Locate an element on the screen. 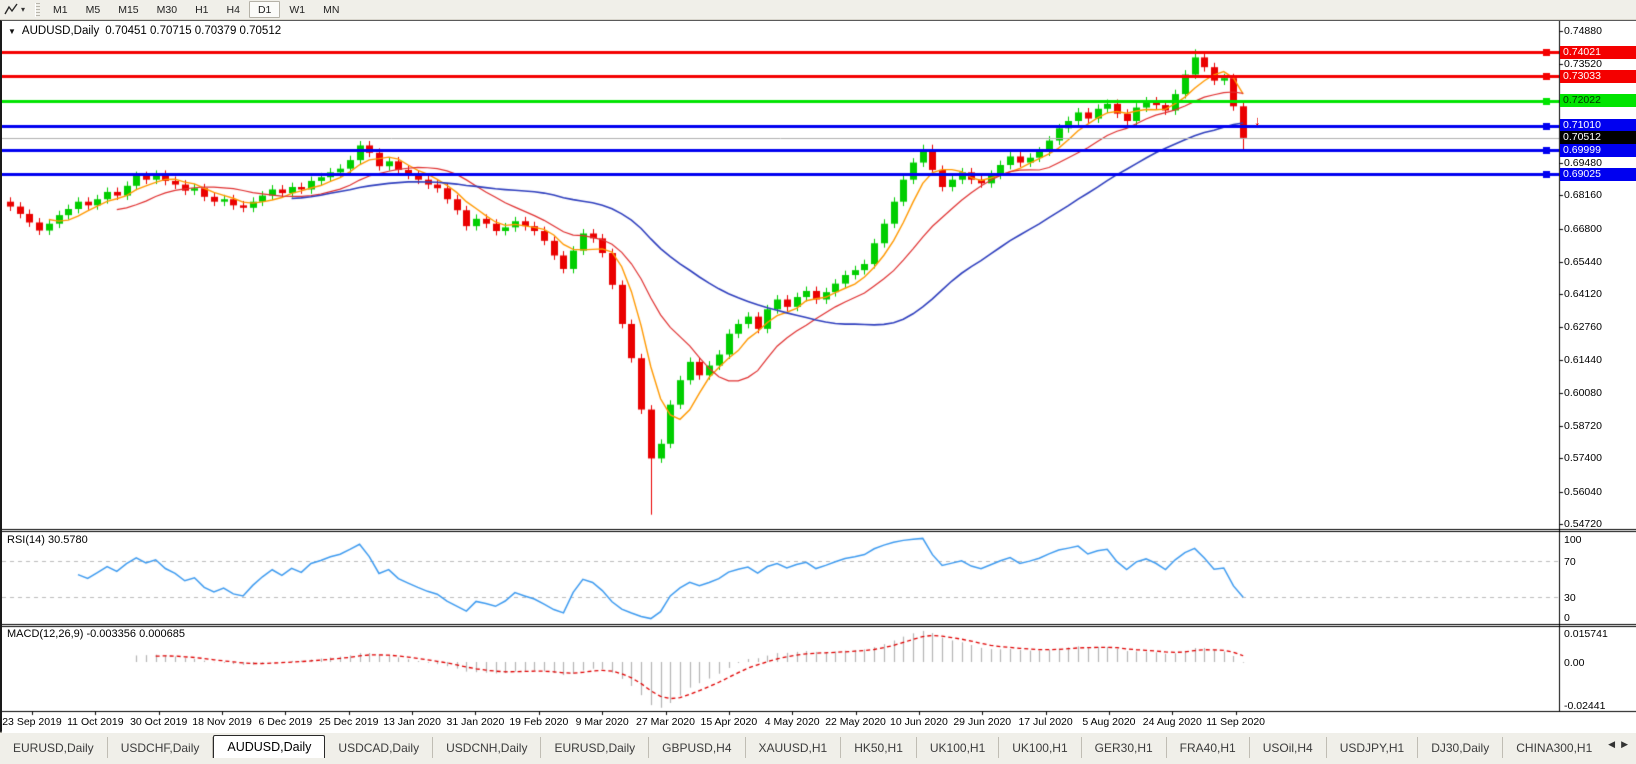 The width and height of the screenshot is (1636, 764). timeframe-button-m15: M15 is located at coordinates (128, 9).